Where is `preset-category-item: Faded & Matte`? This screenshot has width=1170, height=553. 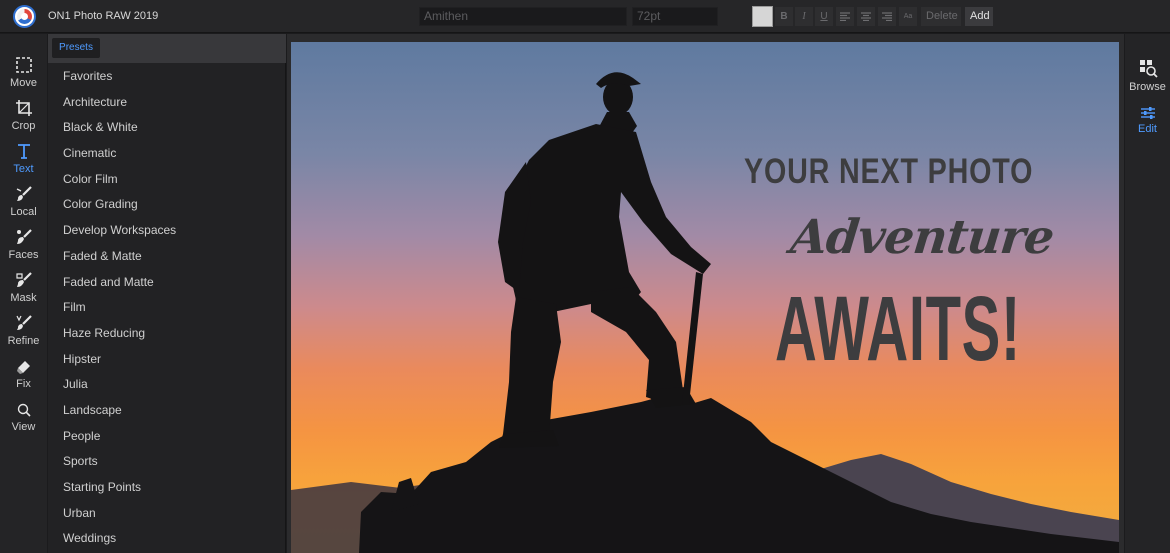 preset-category-item: Faded & Matte is located at coordinates (167, 257).